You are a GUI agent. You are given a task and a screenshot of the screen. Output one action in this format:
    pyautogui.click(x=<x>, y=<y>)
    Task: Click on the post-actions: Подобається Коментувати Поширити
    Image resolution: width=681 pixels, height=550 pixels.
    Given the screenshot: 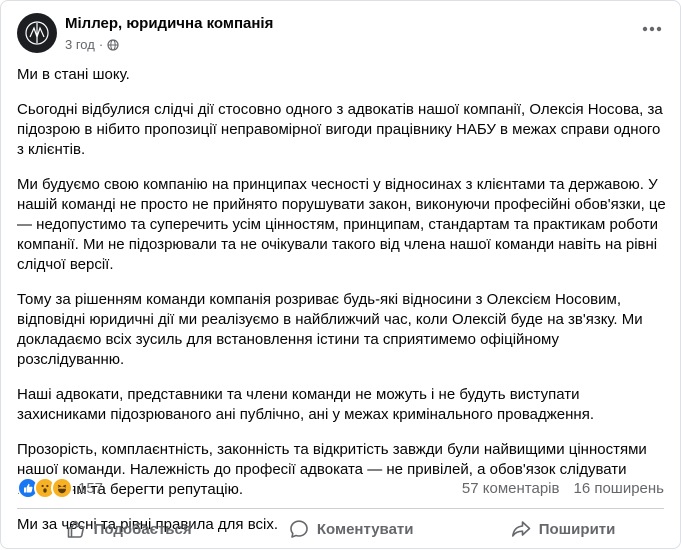 What is the action you would take?
    pyautogui.click(x=340, y=529)
    